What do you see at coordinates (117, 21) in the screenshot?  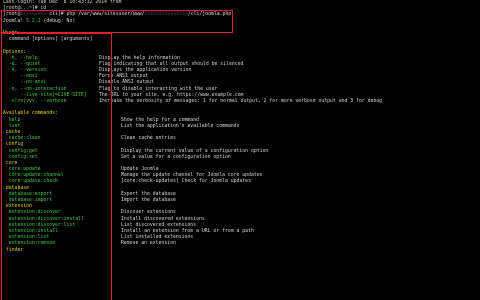 I see `highlight-box-command` at bounding box center [117, 21].